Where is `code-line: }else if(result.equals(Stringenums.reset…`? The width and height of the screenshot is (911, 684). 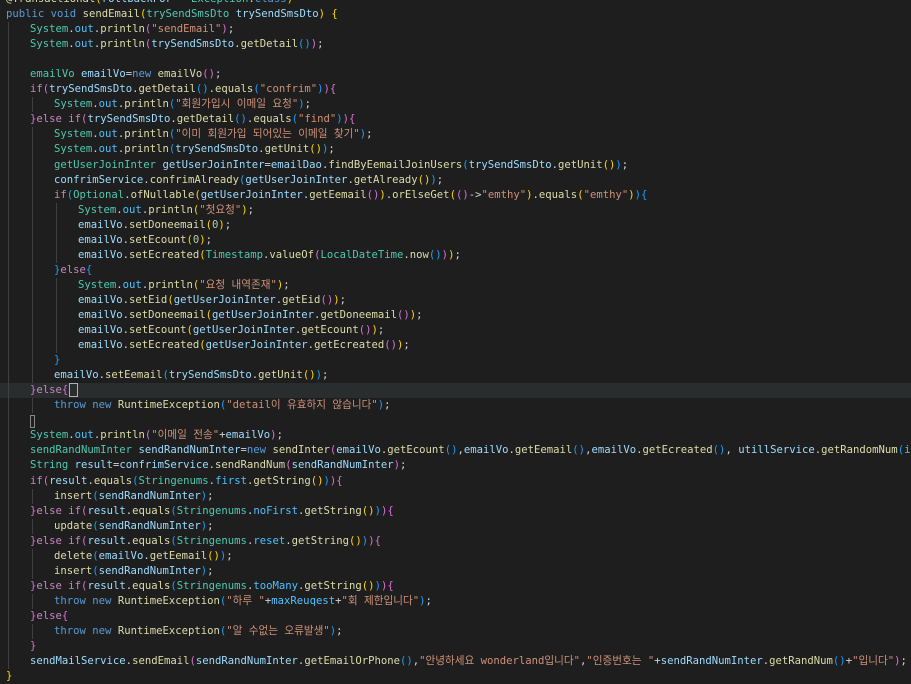 code-line: }else if(result.equals(Stringenums.reset… is located at coordinates (455, 541).